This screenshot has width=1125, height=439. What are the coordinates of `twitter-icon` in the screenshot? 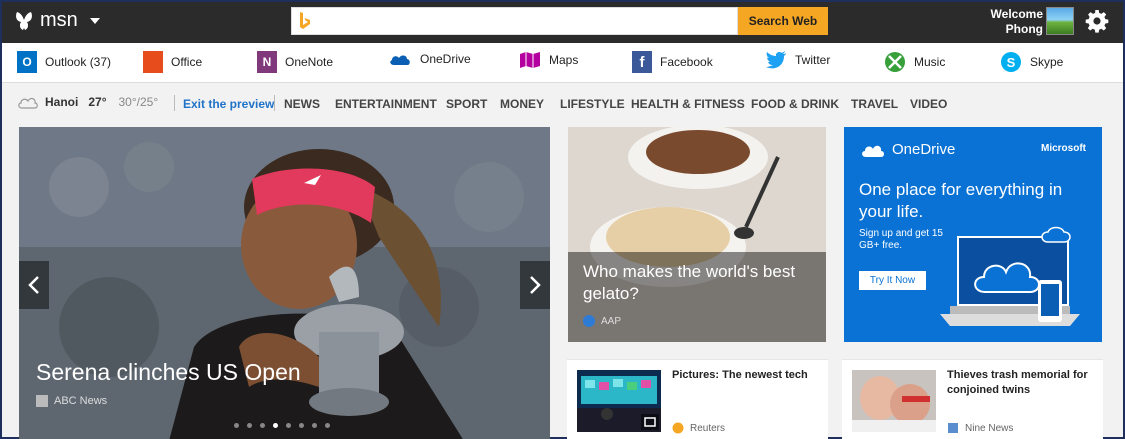 It's located at (776, 60).